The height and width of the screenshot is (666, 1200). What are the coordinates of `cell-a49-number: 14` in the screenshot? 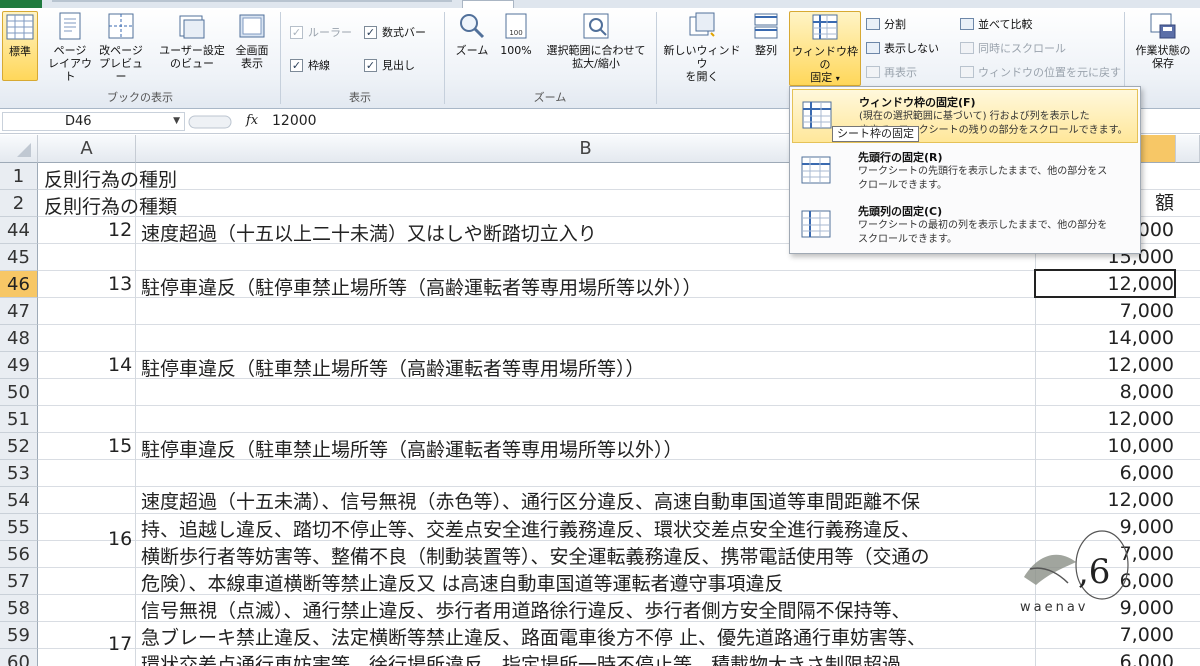 It's located at (120, 365).